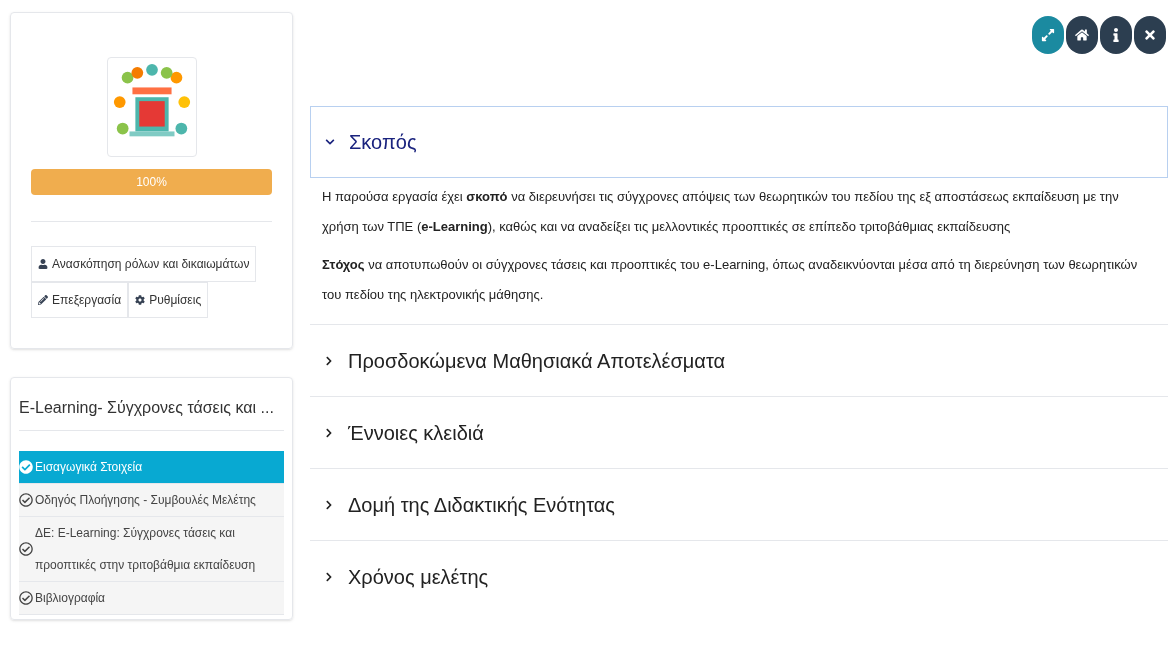  What do you see at coordinates (721, 212) in the screenshot?
I see `body-paragraph: Η παρούσα εργασία έχει σκοπό να διερευνήσει τις σύγχρονες απόψεις των θεωρητικών του πεδίου της εξ αποστάσεως εκπαίδευση με την χρήση των ΤΠΕ (e-Learning), καθώς και να αναδείξει τις μελλοντικές προοπτικές σε επίπεδο τριτοβάθμιας εκπαίδευσης` at bounding box center [721, 212].